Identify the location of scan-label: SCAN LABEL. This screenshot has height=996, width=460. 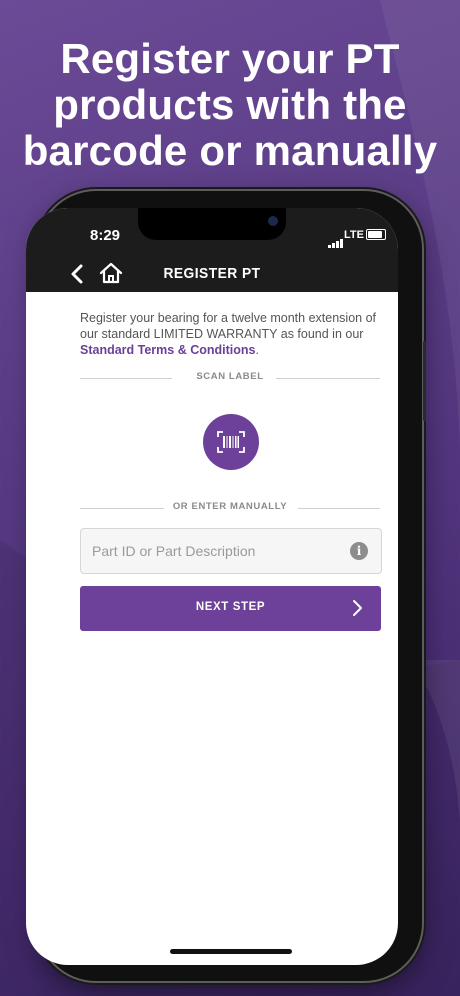
(230, 376).